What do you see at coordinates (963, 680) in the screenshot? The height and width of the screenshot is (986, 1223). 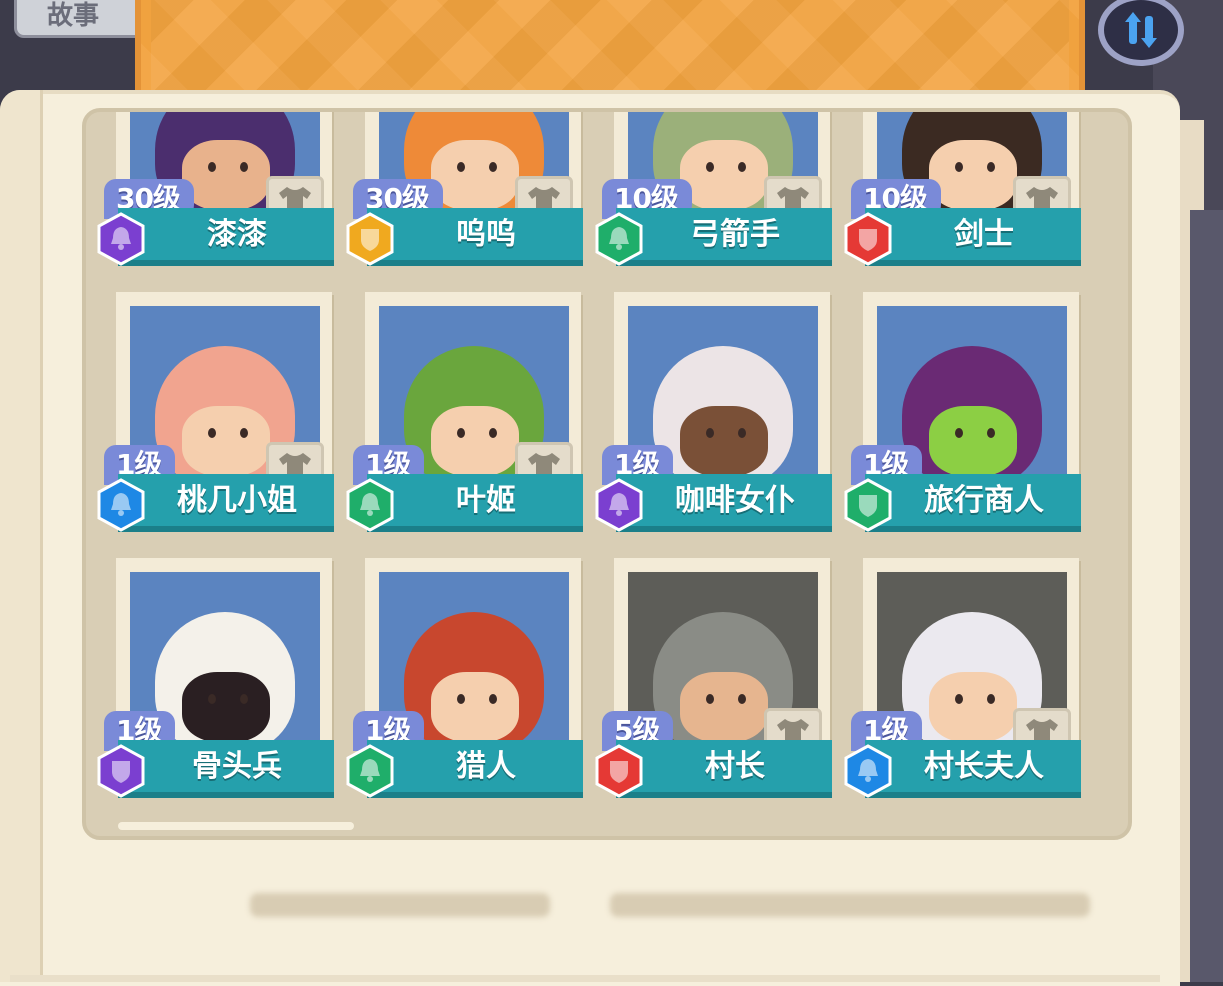 I see `character-card: 1级 村长夫人` at bounding box center [963, 680].